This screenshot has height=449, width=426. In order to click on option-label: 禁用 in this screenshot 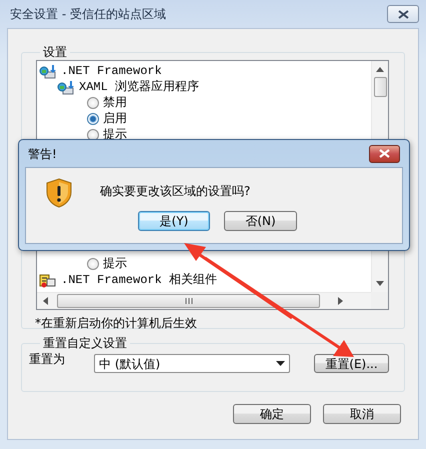, I will do `click(115, 103)`.